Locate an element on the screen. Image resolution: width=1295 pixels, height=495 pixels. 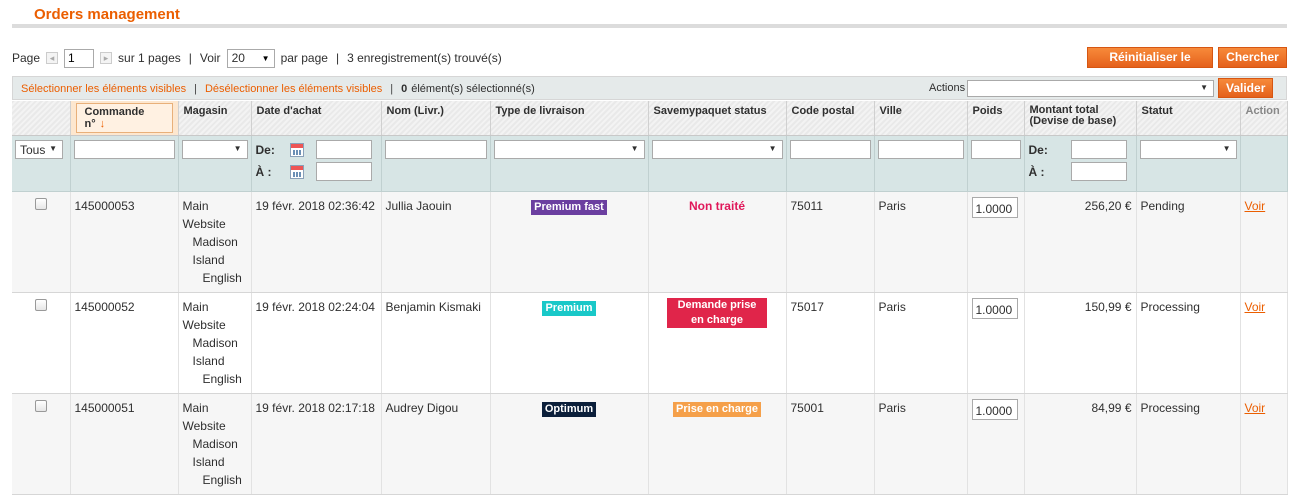
total-to-row: À : is located at coordinates (1080, 172).